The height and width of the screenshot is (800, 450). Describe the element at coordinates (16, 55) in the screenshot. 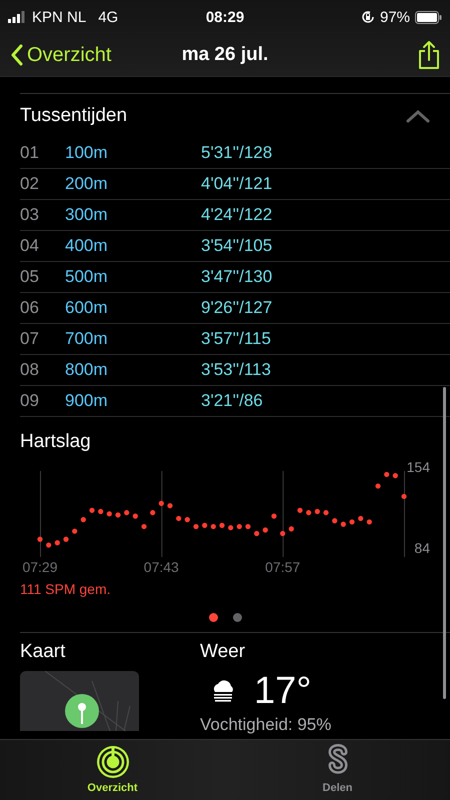

I see `chevron-left-icon` at that location.